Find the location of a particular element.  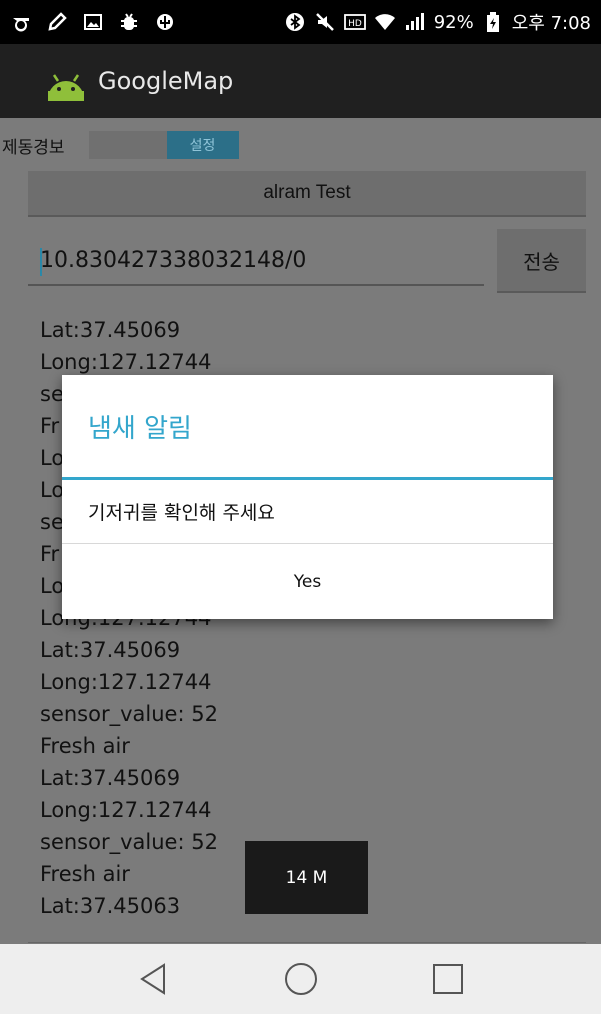

log-line: Fresh air is located at coordinates (85, 746).